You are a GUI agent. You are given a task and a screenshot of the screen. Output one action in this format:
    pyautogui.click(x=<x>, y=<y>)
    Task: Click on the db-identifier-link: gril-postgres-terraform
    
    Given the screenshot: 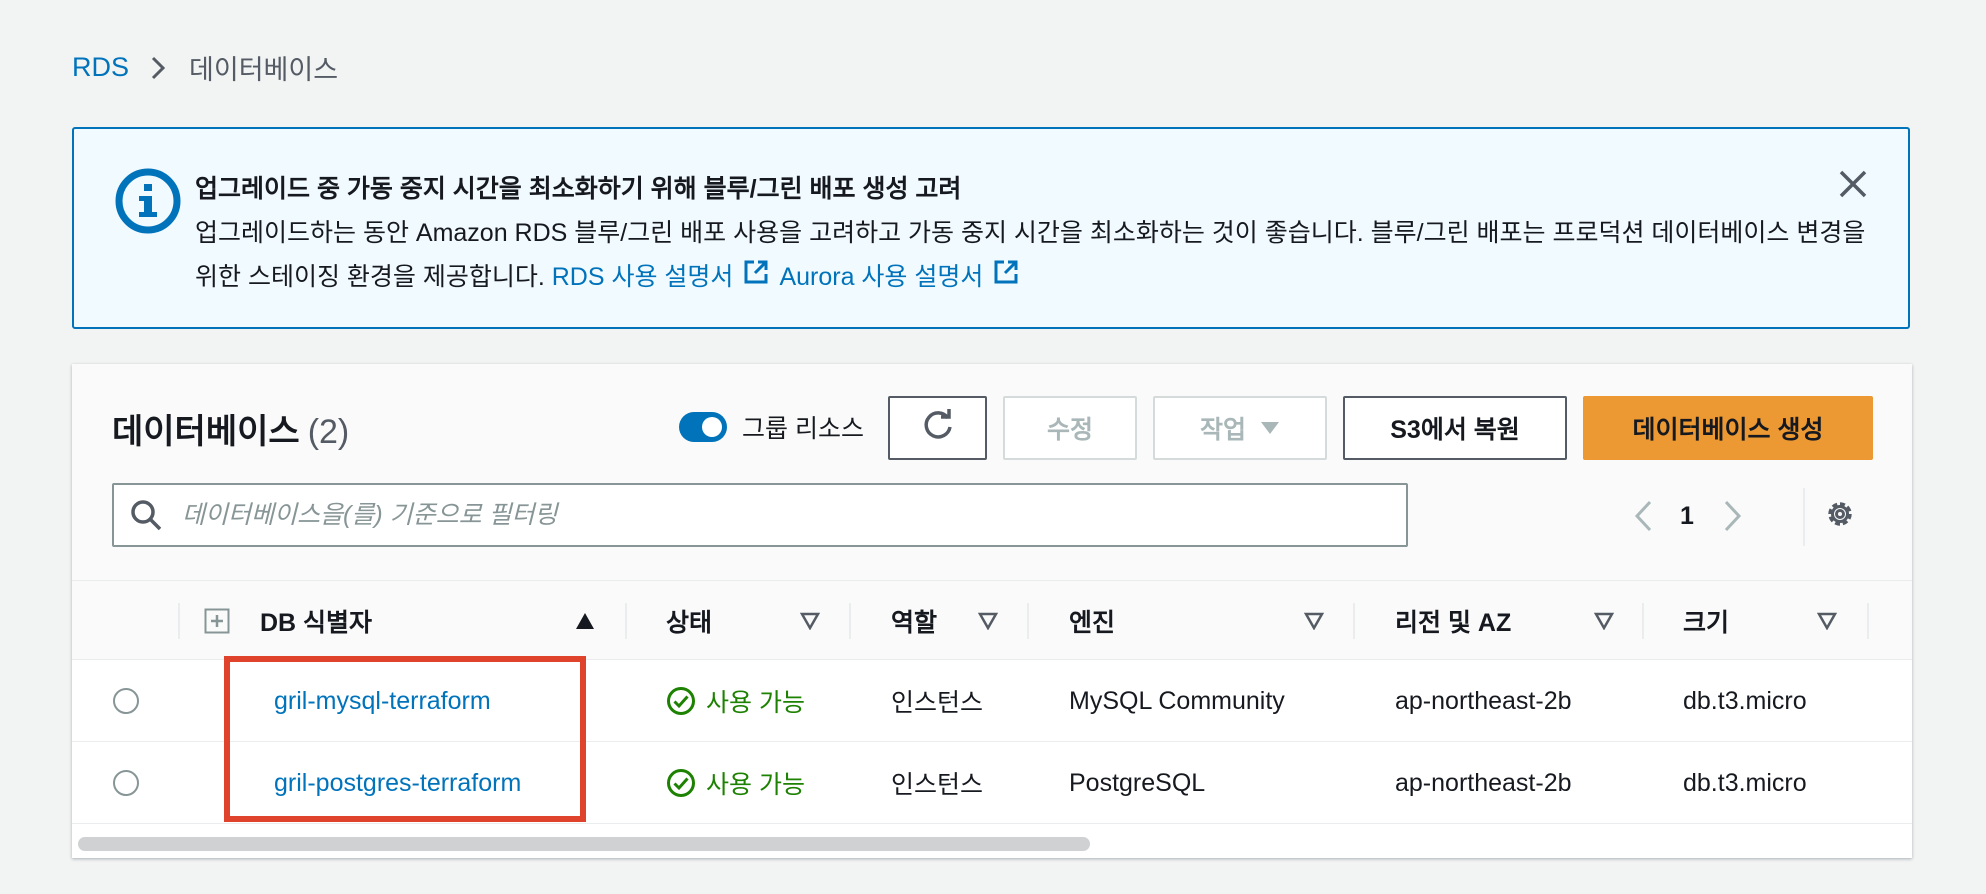 What is the action you would take?
    pyautogui.click(x=397, y=783)
    